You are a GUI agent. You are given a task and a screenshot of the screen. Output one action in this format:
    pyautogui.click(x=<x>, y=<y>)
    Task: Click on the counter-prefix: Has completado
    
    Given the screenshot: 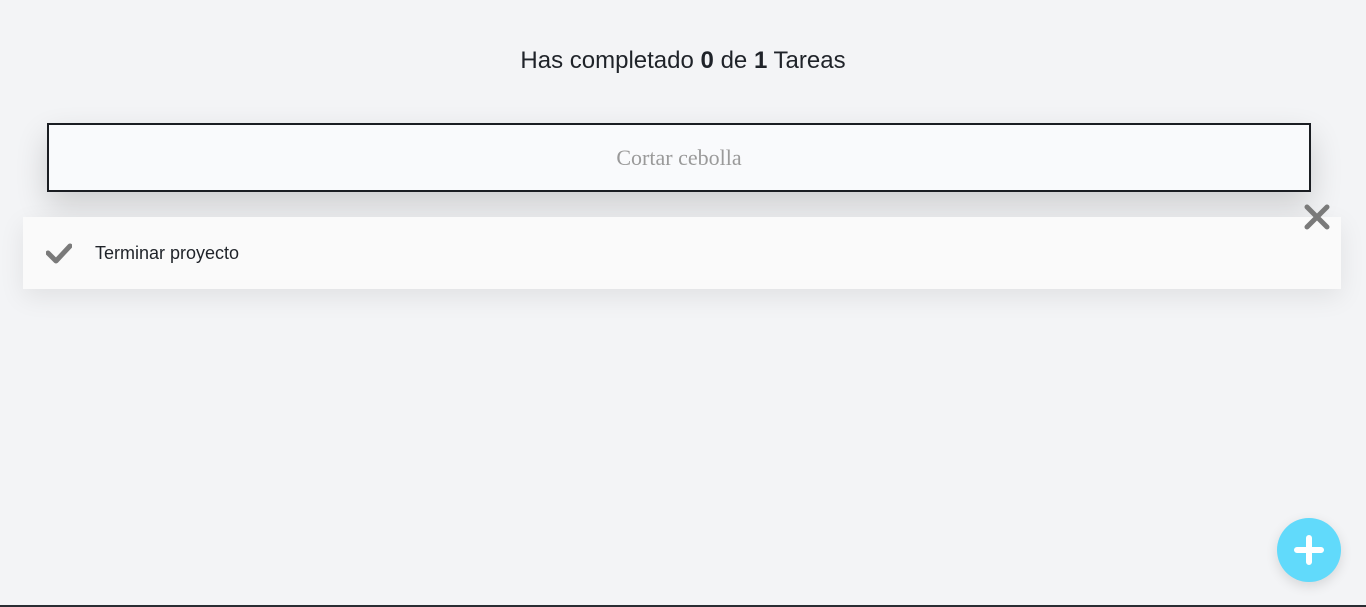 What is the action you would take?
    pyautogui.click(x=607, y=60)
    